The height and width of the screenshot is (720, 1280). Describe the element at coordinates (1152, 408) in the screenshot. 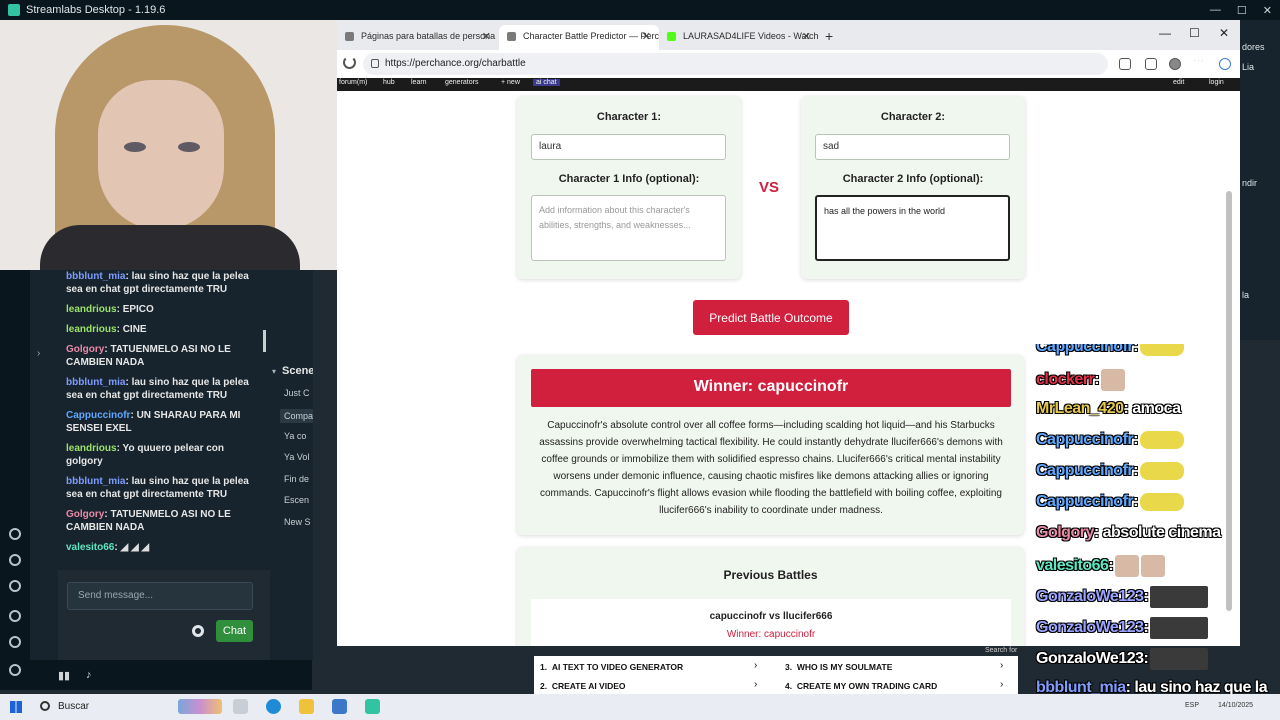

I see `overlay-text: : amoca` at that location.